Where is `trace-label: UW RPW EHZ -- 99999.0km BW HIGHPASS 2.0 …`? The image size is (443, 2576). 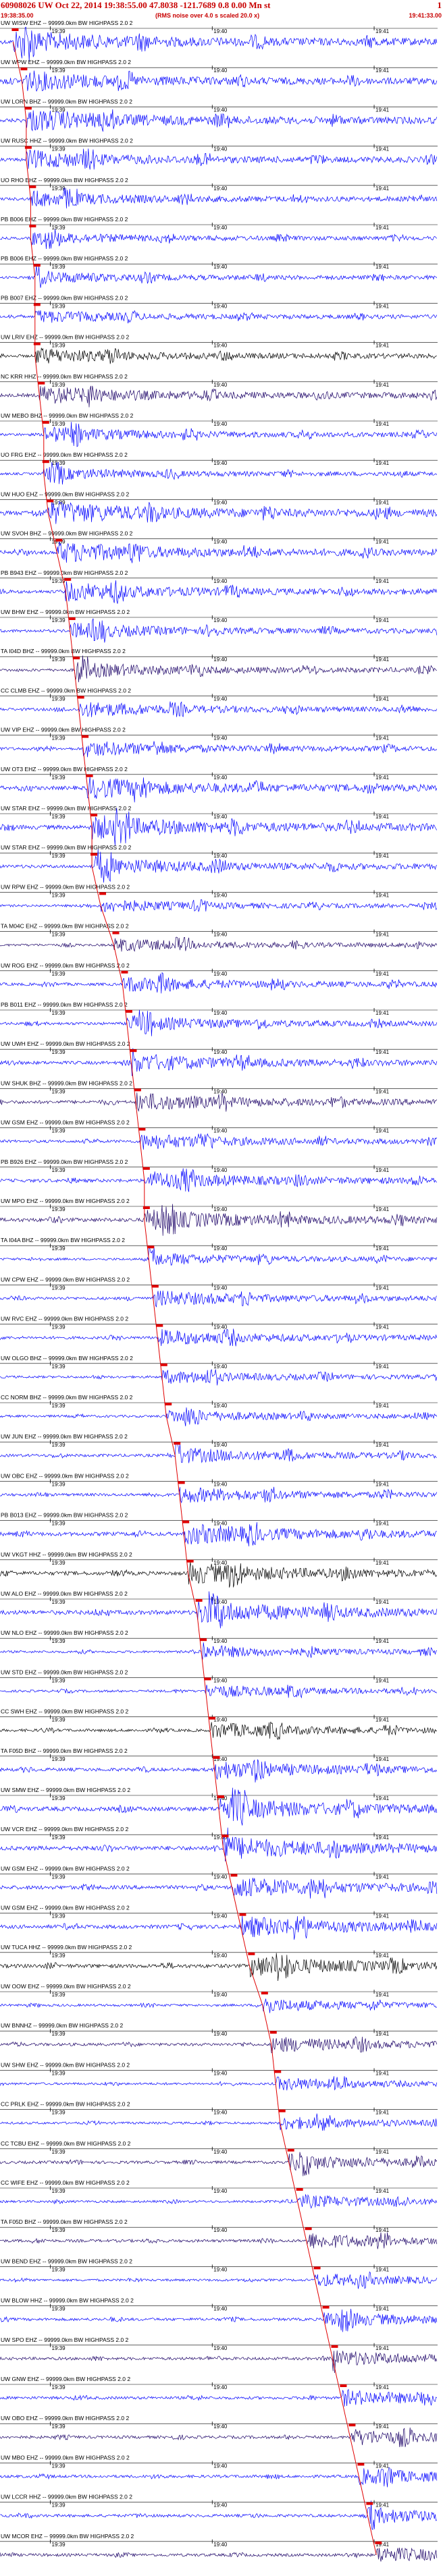 trace-label: UW RPW EHZ -- 99999.0km BW HIGHPASS 2.0 … is located at coordinates (65, 886).